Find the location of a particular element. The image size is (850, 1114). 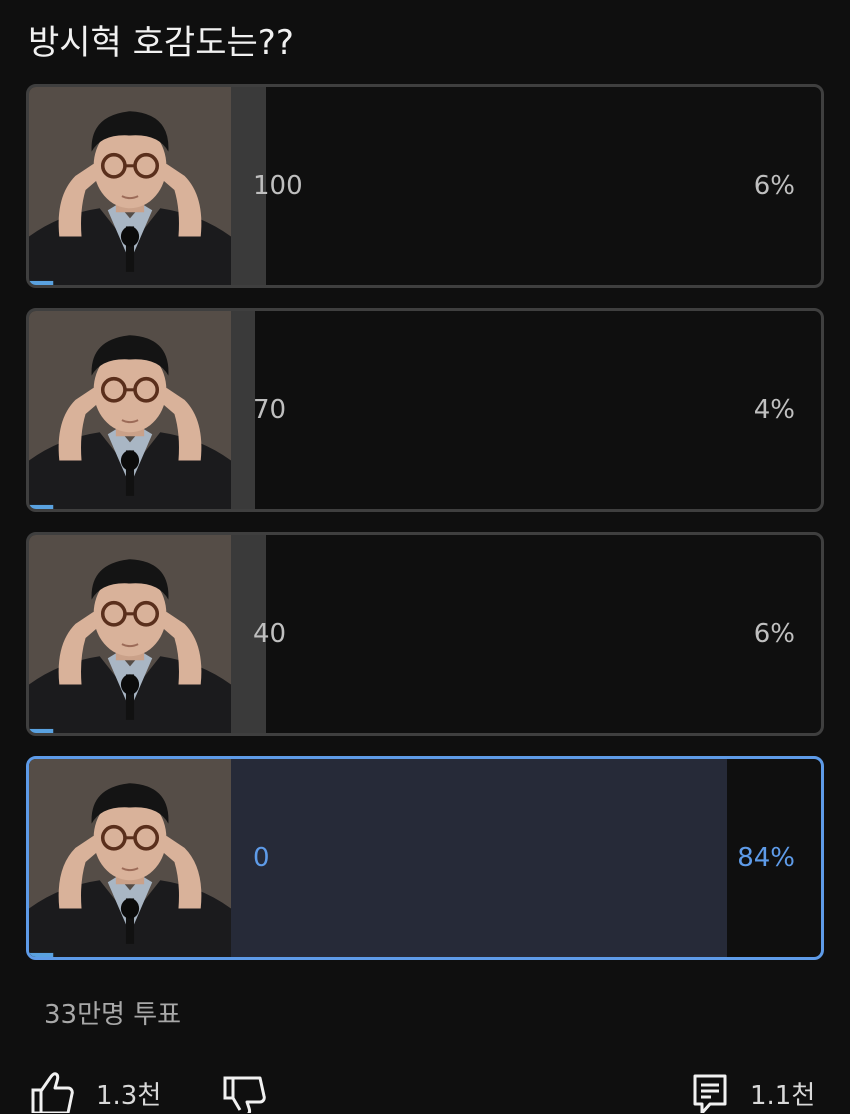

vote-count: 33만명 투표 is located at coordinates (113, 1015).